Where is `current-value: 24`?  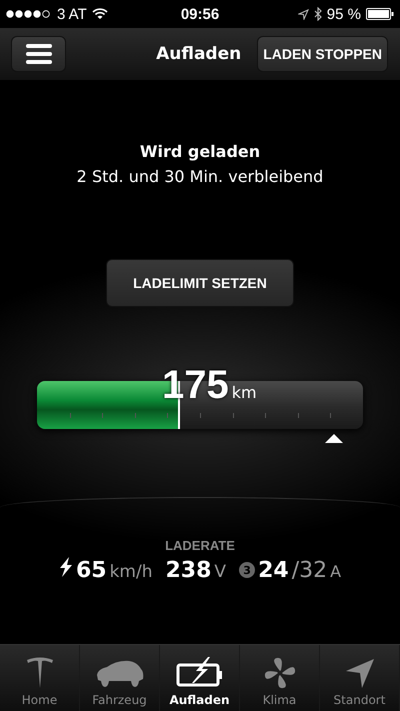
current-value: 24 is located at coordinates (273, 570).